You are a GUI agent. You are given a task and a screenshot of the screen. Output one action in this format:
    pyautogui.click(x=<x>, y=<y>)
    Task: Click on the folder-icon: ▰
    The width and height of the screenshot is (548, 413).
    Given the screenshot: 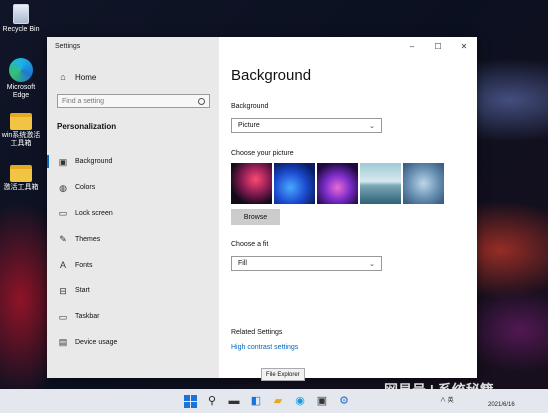 What is the action you would take?
    pyautogui.click(x=278, y=401)
    